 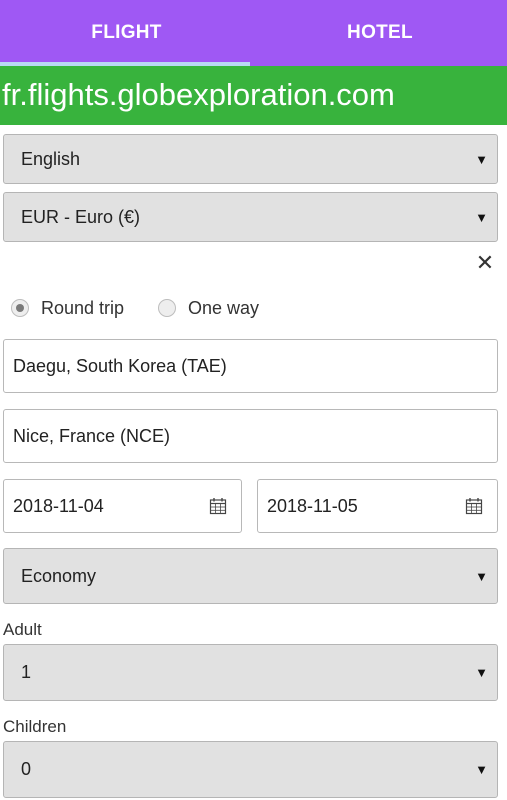 What do you see at coordinates (250, 217) in the screenshot?
I see `currency-select: EUR - Euro (€) ▼` at bounding box center [250, 217].